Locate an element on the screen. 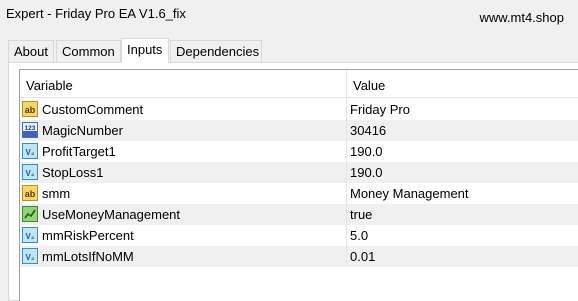 Image resolution: width=578 pixels, height=301 pixels. value-cell: 0.01 is located at coordinates (462, 256).